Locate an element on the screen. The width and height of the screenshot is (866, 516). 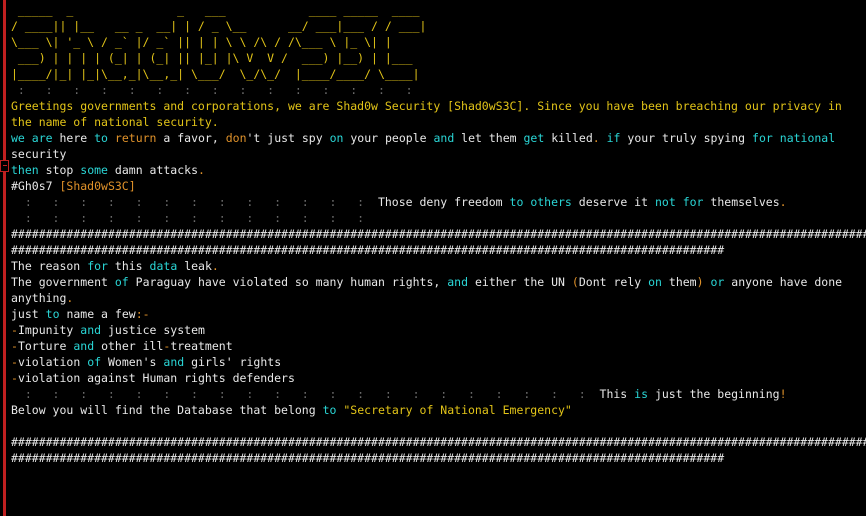
text: just the beginning is located at coordinates (717, 394).